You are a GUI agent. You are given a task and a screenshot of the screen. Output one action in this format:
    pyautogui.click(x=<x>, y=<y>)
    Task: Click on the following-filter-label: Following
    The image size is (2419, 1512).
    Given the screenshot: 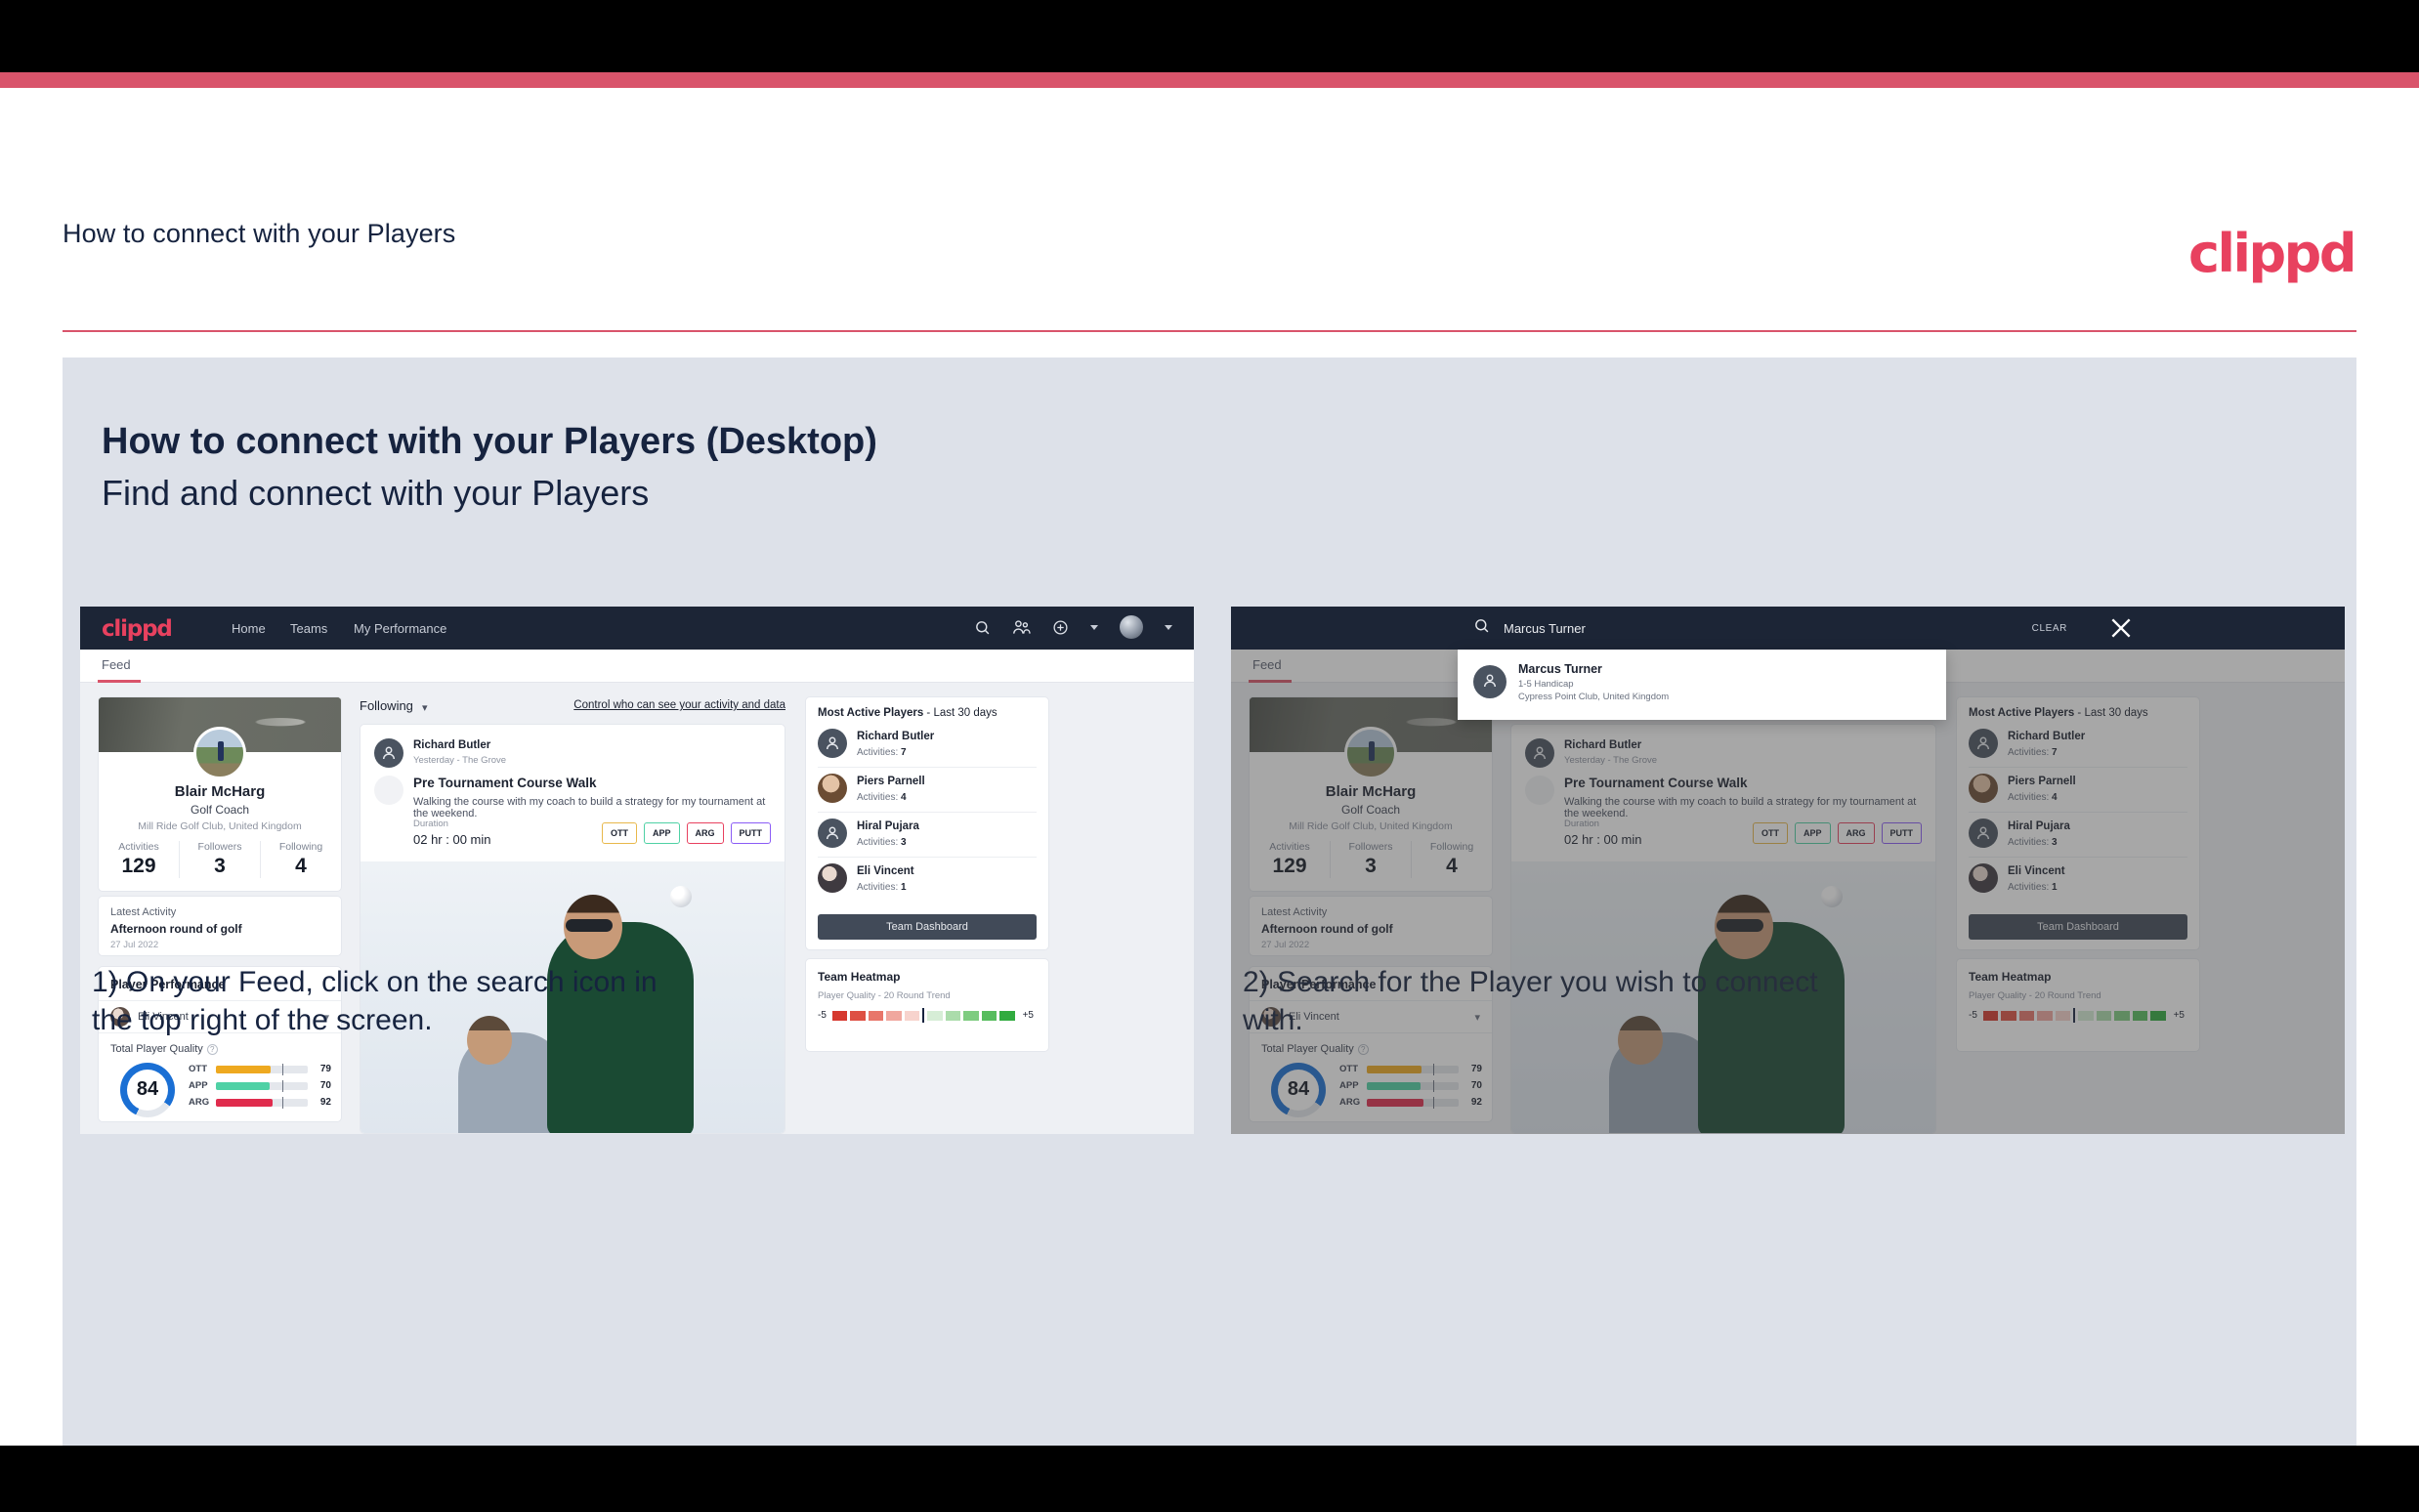 What is the action you would take?
    pyautogui.click(x=386, y=705)
    